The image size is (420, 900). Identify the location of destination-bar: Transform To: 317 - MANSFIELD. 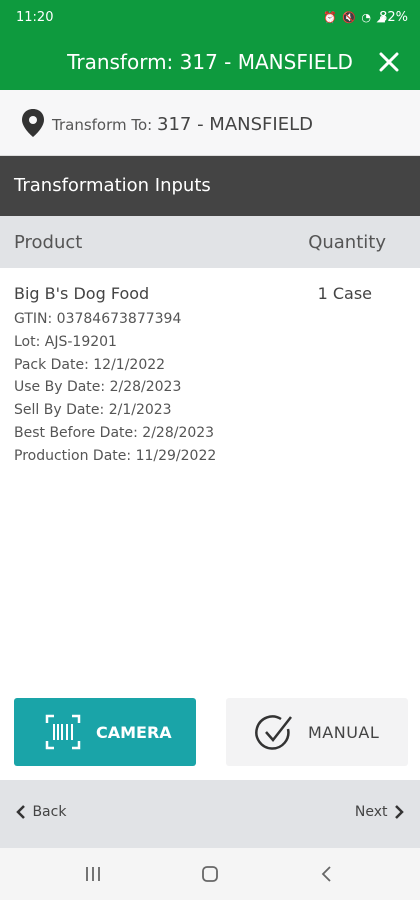
(210, 123).